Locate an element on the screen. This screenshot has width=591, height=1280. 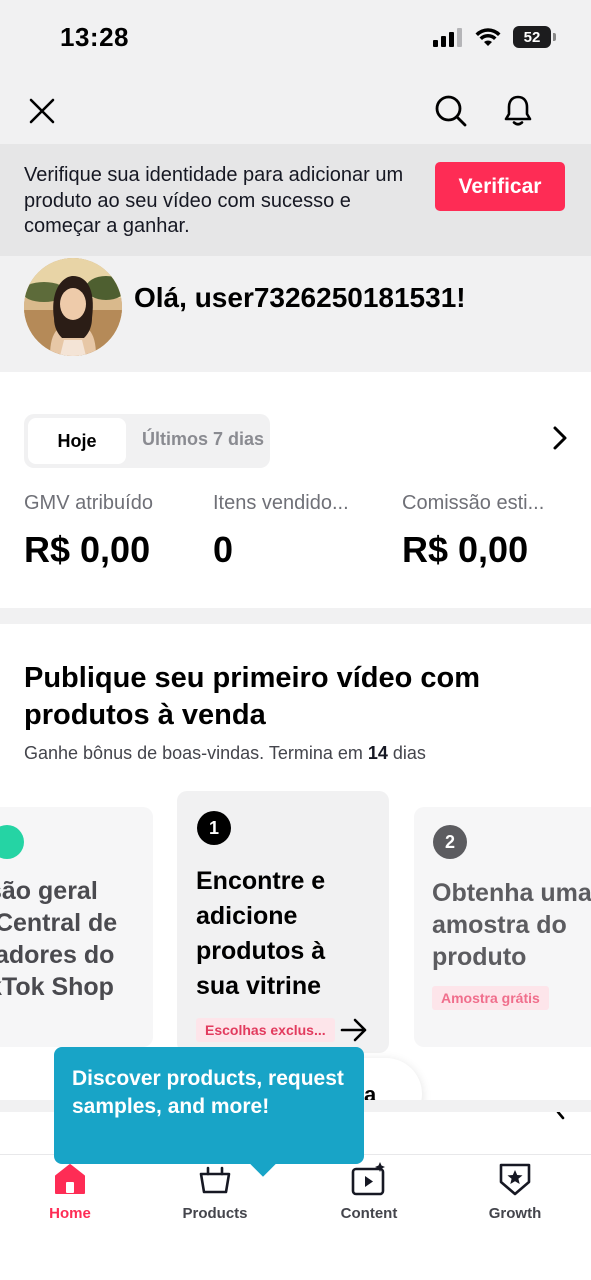
subtitle-suffix: dias is located at coordinates (406, 753).